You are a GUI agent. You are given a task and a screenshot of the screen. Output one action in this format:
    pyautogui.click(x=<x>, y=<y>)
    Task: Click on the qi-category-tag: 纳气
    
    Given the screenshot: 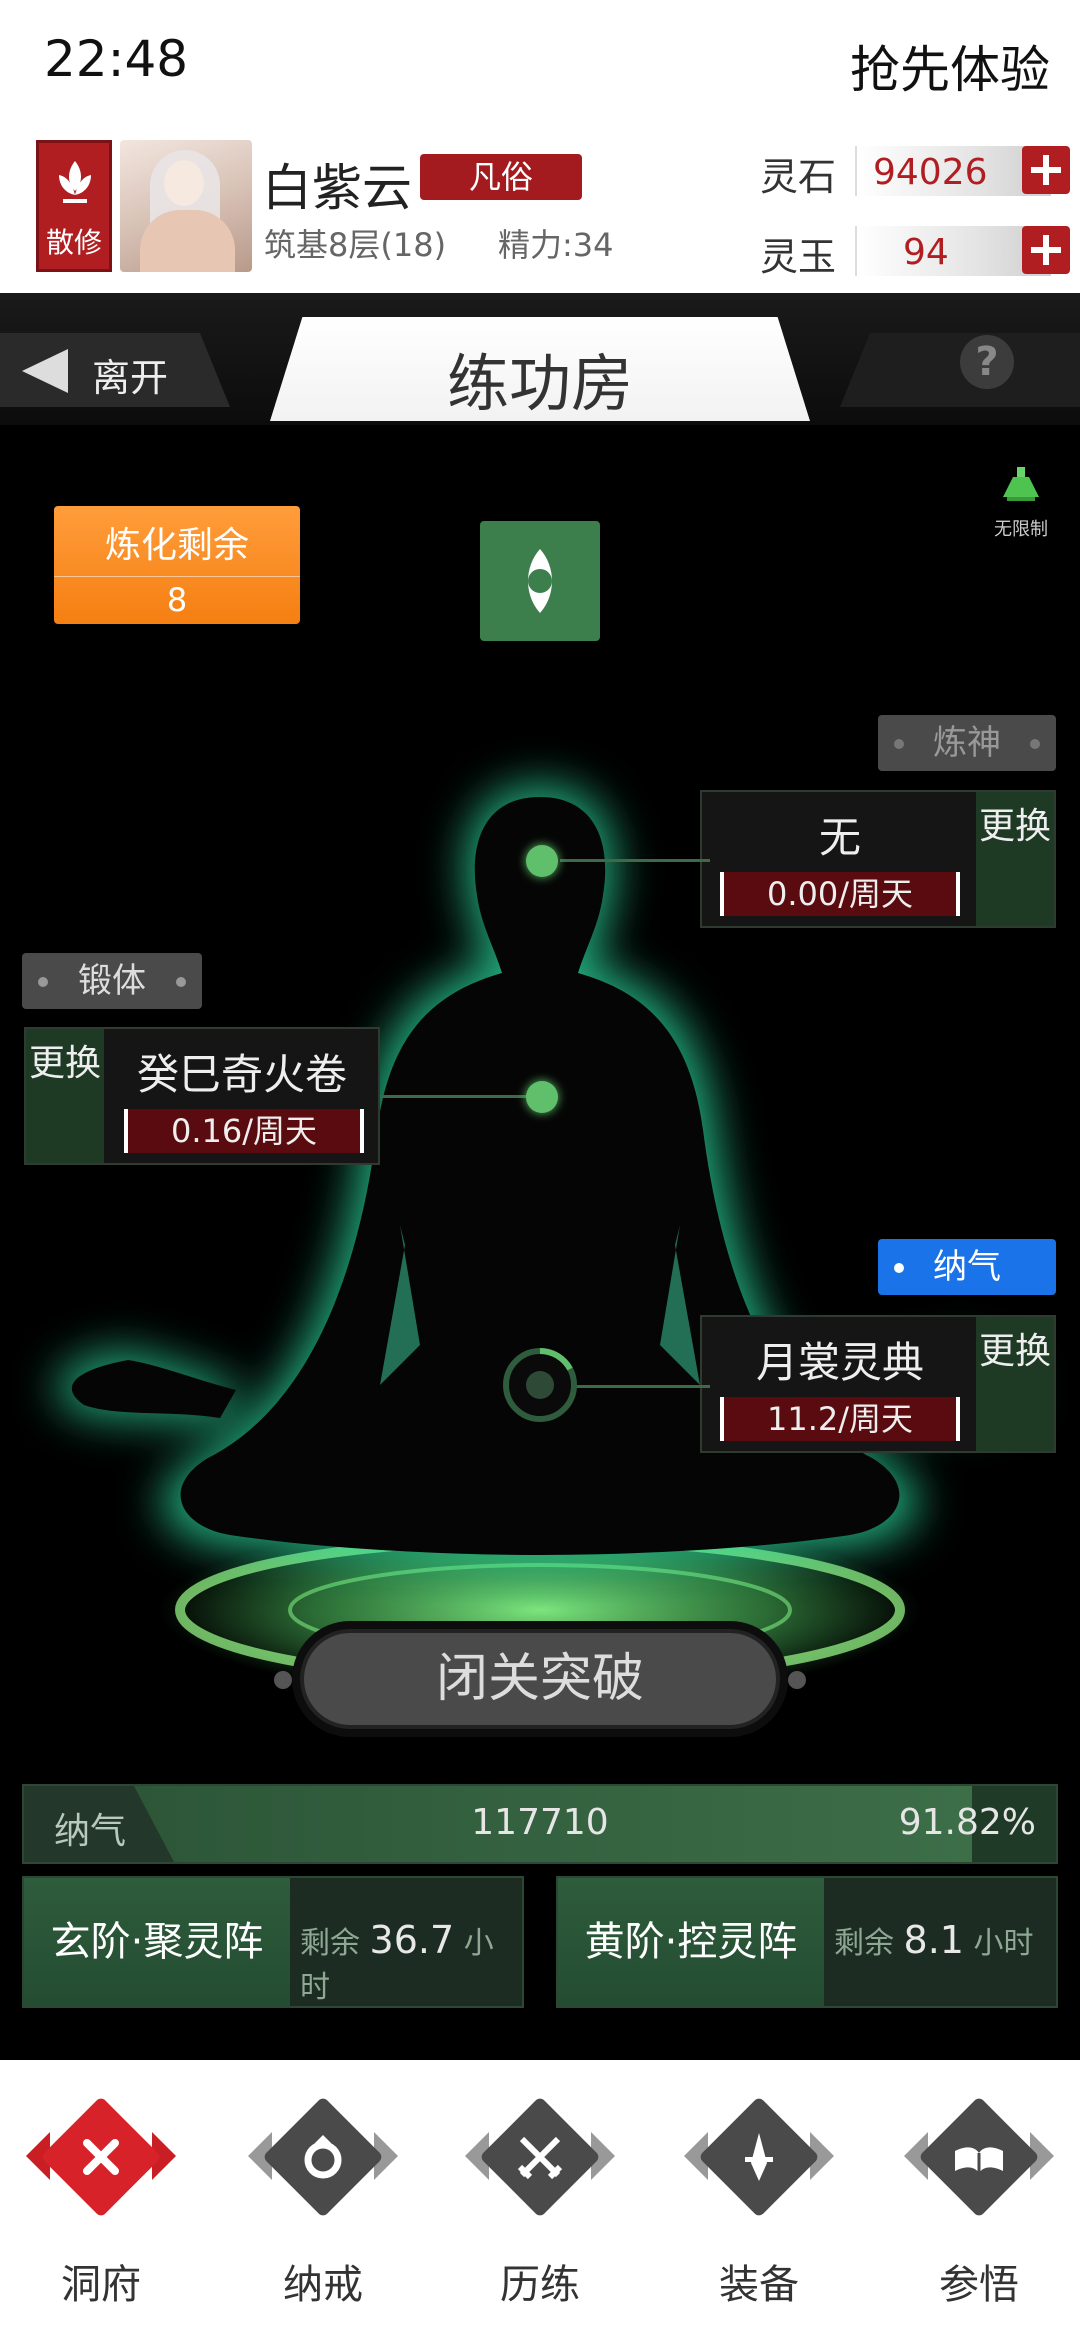 What is the action you would take?
    pyautogui.click(x=967, y=1267)
    